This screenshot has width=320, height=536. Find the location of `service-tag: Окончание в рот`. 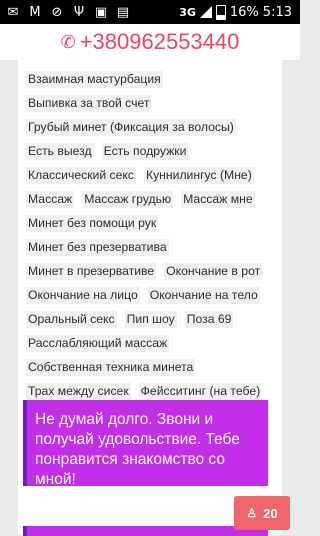

service-tag: Окончание в рот is located at coordinates (213, 271).